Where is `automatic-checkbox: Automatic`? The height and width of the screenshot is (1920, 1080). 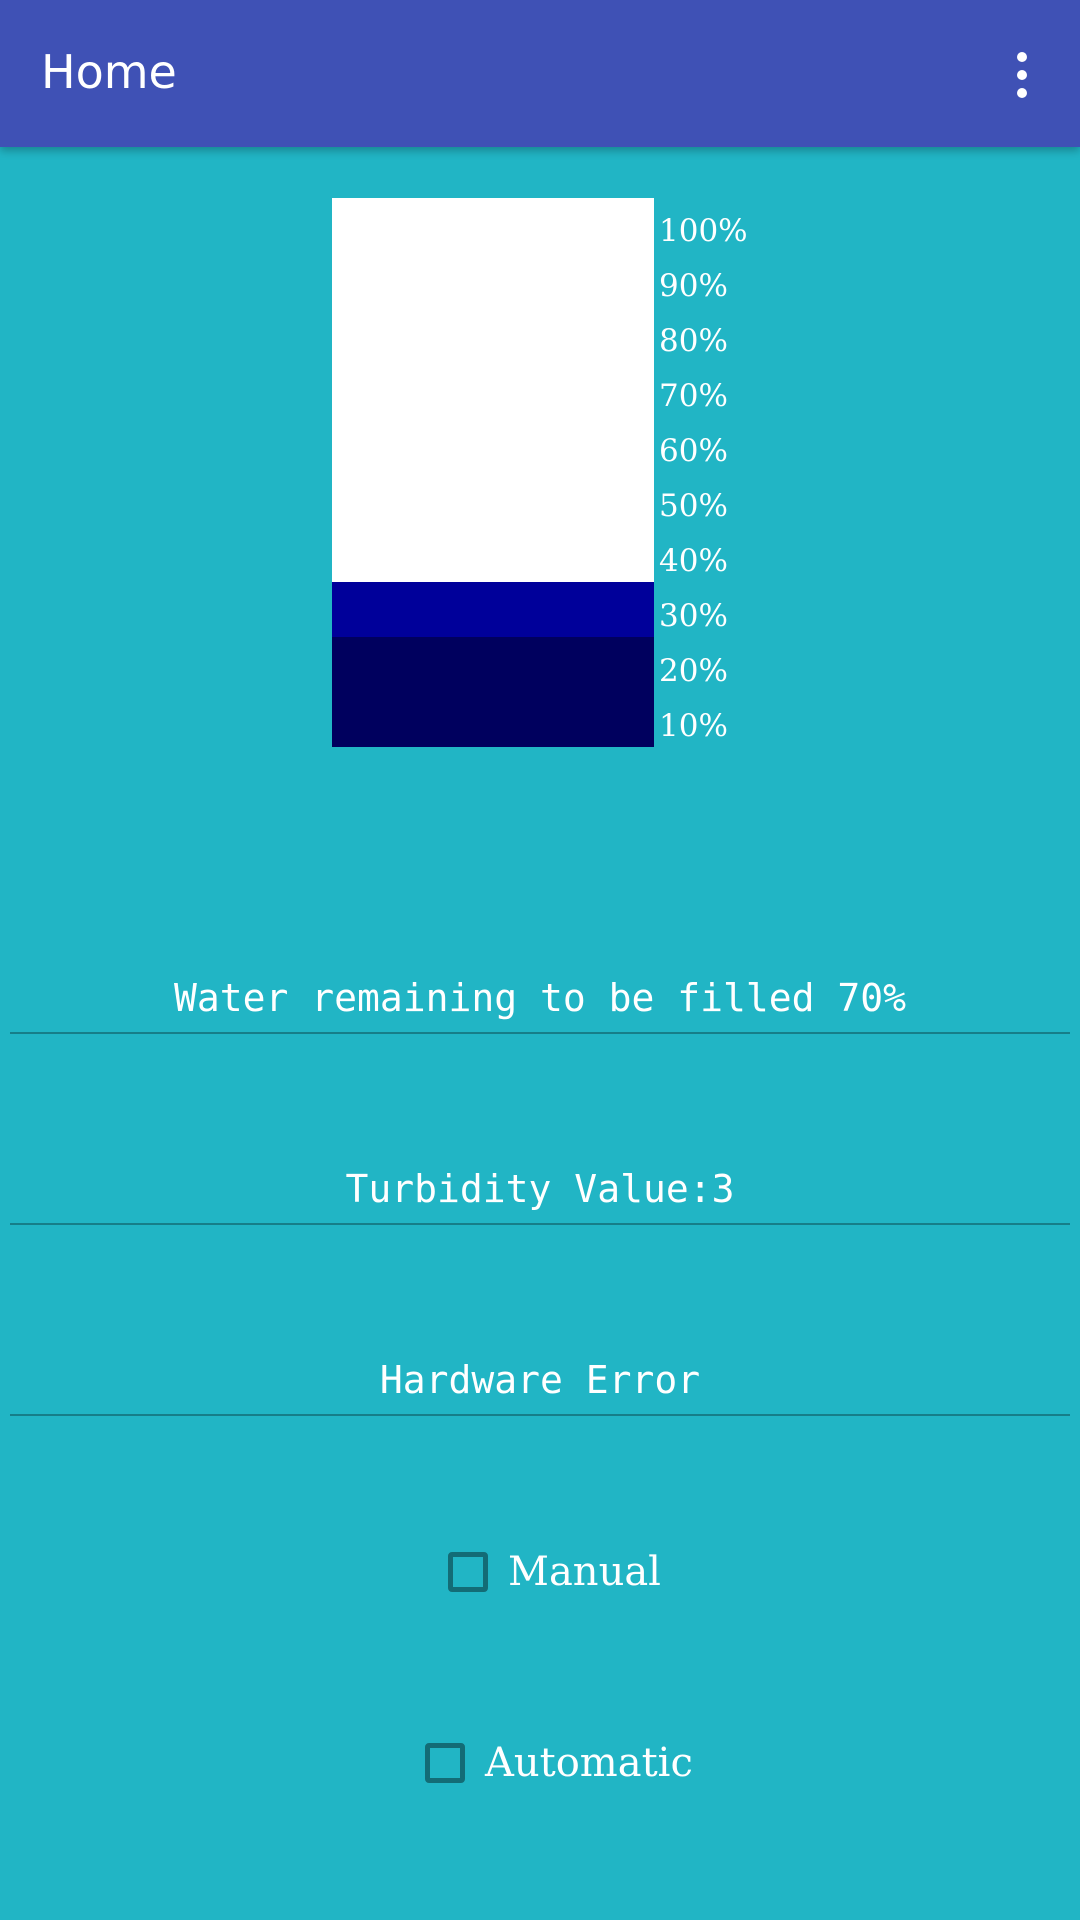
automatic-checkbox: Automatic is located at coordinates (559, 1763).